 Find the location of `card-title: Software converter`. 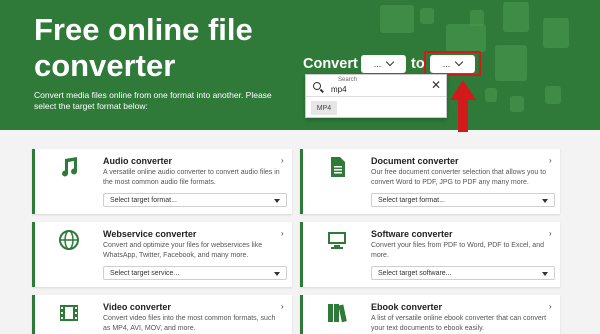

card-title: Software converter is located at coordinates (412, 234).